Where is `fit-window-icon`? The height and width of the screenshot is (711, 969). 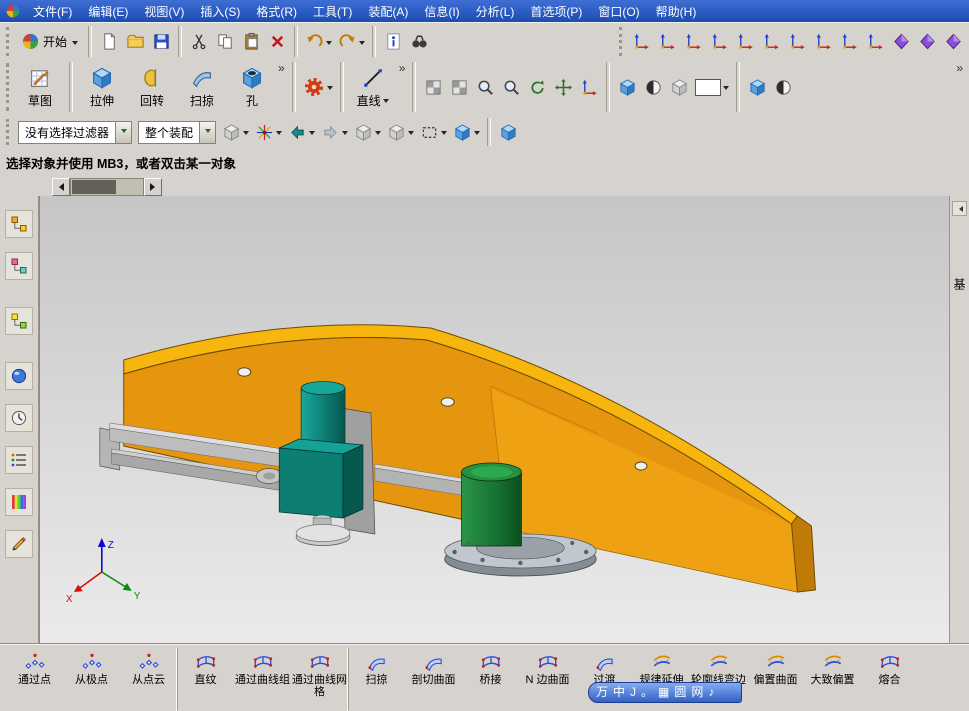 fit-window-icon is located at coordinates (433, 87).